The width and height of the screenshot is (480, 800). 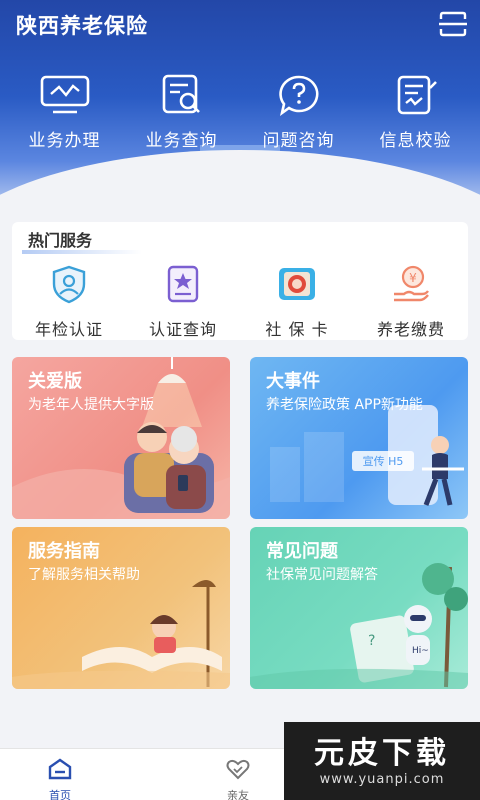 I want to click on quick-action-label: 问题咨询, so click(x=298, y=141).